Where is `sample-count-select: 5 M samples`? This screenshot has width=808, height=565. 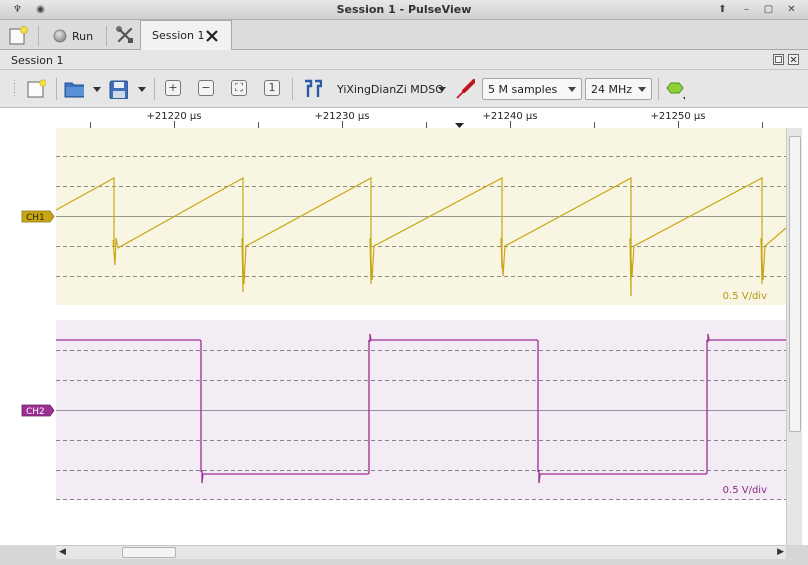 sample-count-select: 5 M samples is located at coordinates (532, 89).